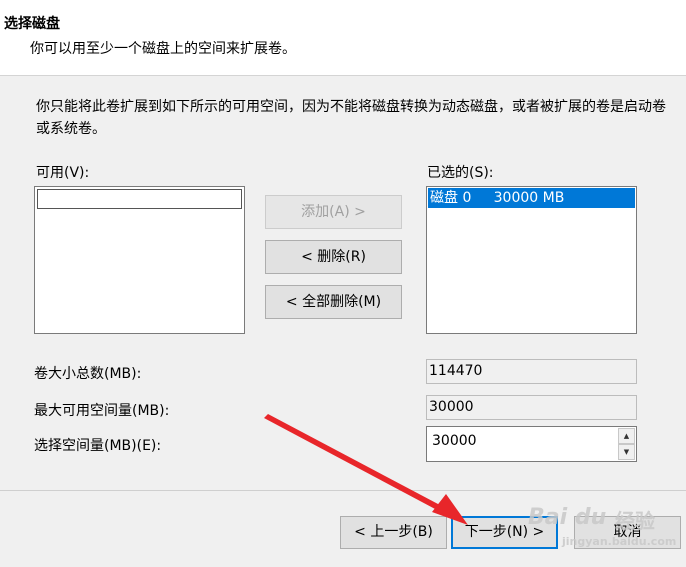 The height and width of the screenshot is (567, 686). I want to click on spin-down-icon: ▼, so click(626, 452).